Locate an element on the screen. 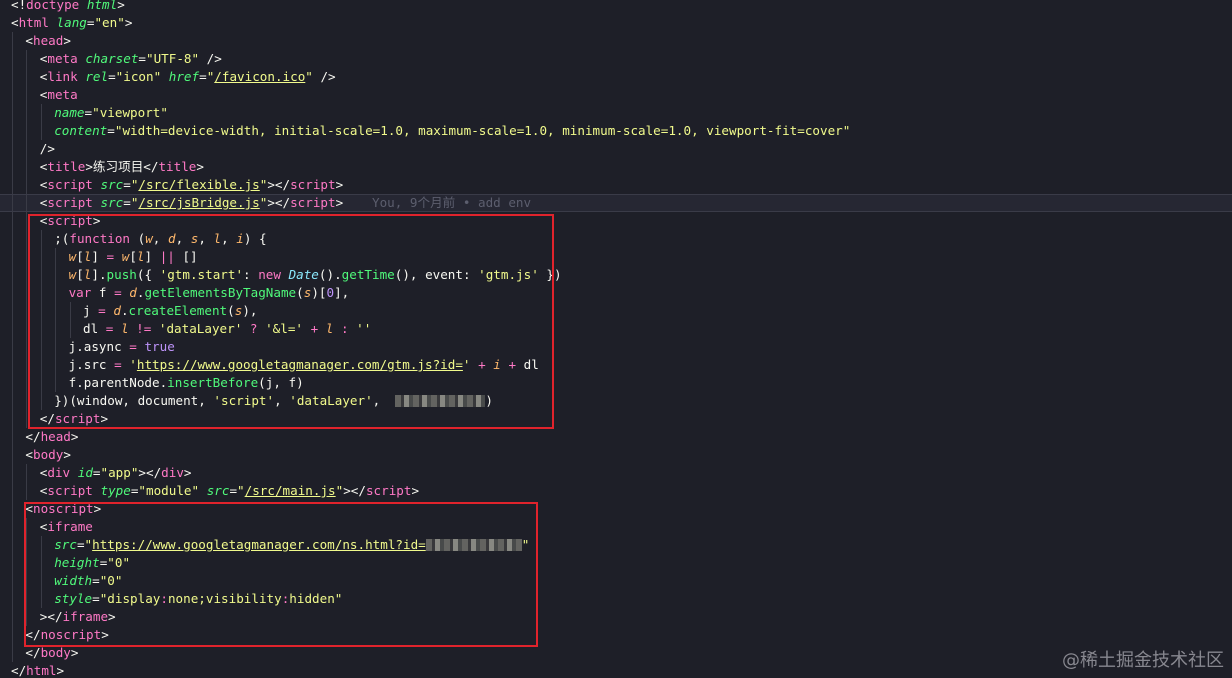  code-line: </noscript> is located at coordinates (616, 635).